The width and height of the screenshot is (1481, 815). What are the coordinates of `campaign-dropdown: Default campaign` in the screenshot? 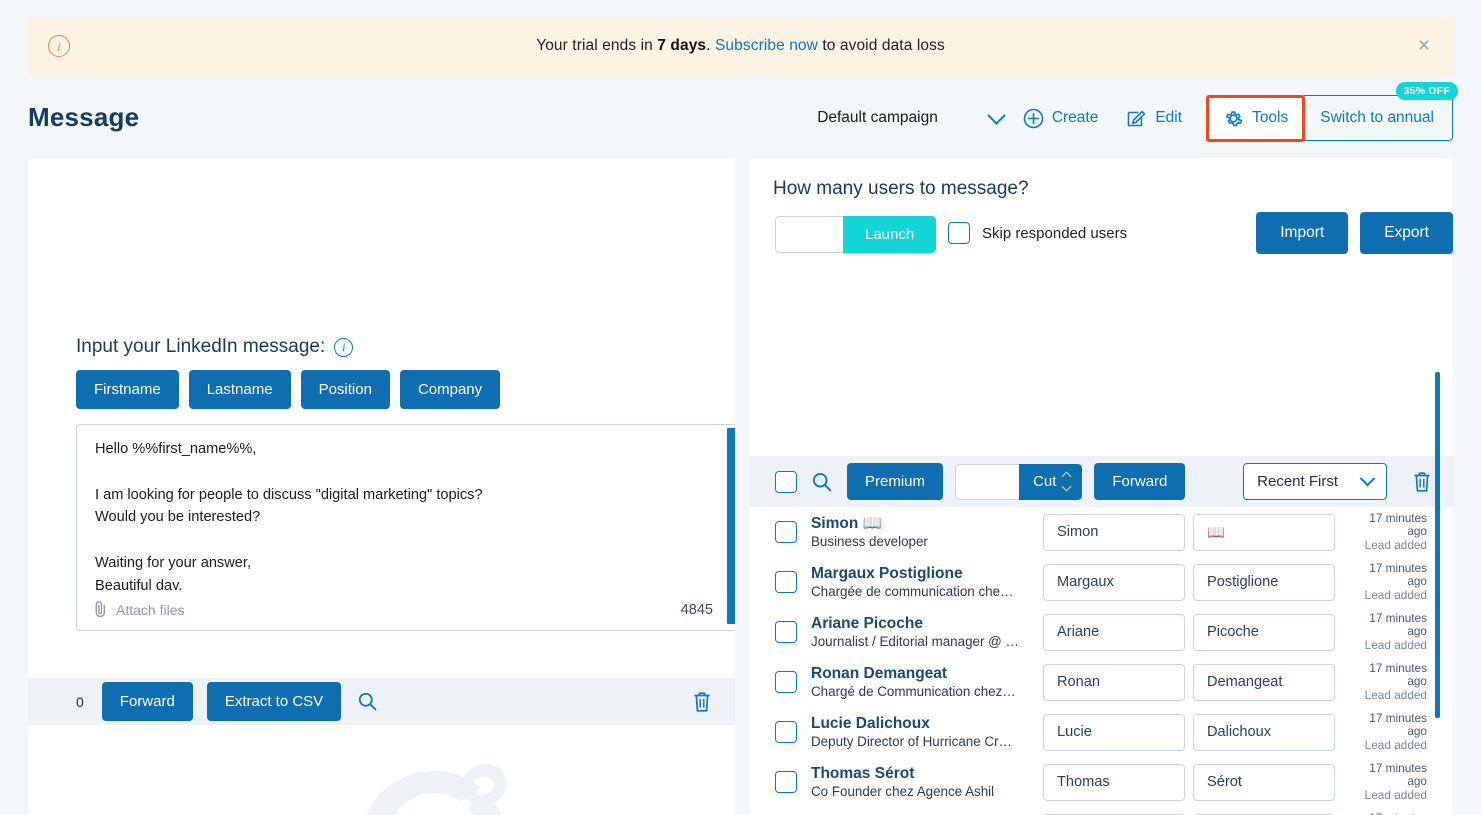 It's located at (910, 116).